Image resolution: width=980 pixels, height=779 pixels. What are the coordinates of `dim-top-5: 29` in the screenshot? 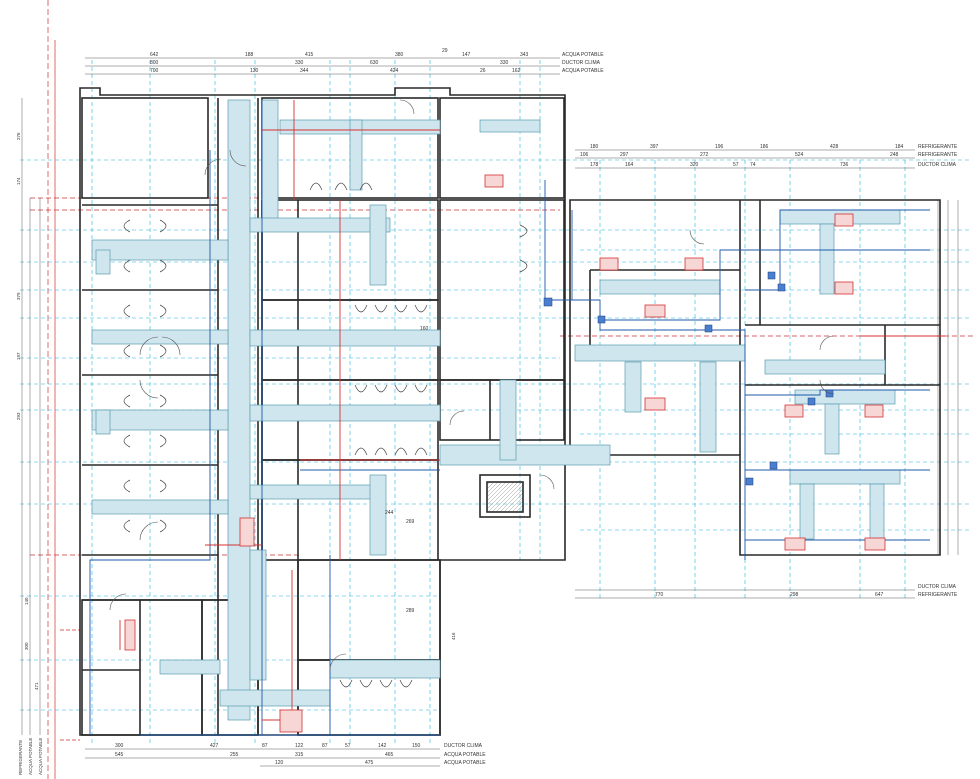 It's located at (445, 51).